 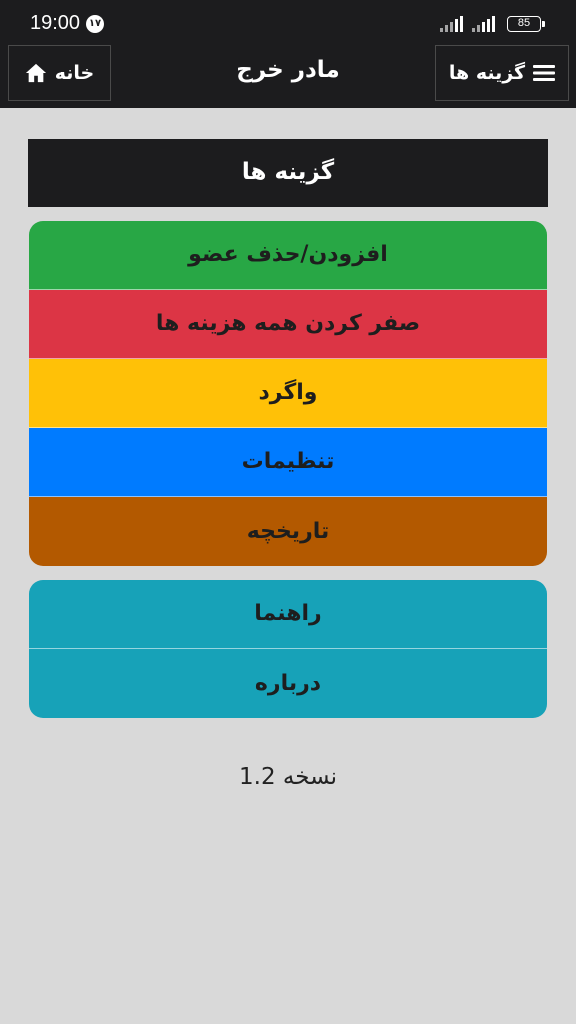 I want to click on add-remove-member-button: افزودن/حذف عضو, so click(x=288, y=255).